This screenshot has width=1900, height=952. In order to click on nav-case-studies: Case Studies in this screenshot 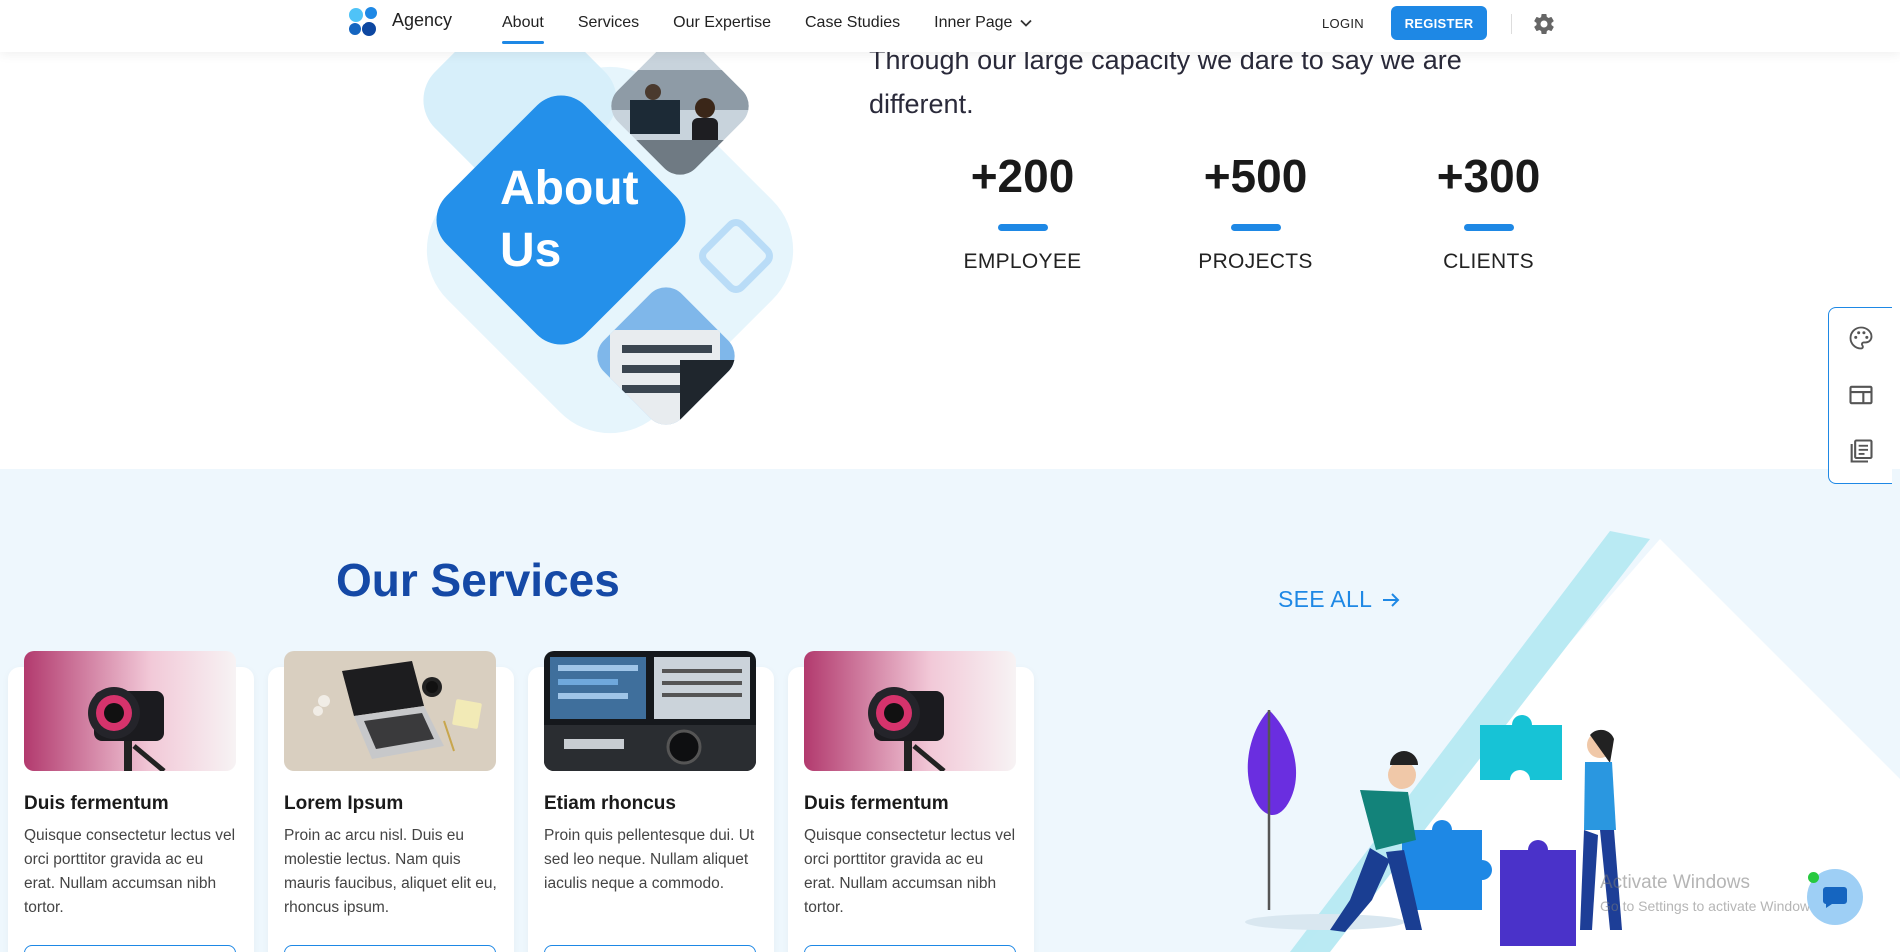, I will do `click(852, 23)`.